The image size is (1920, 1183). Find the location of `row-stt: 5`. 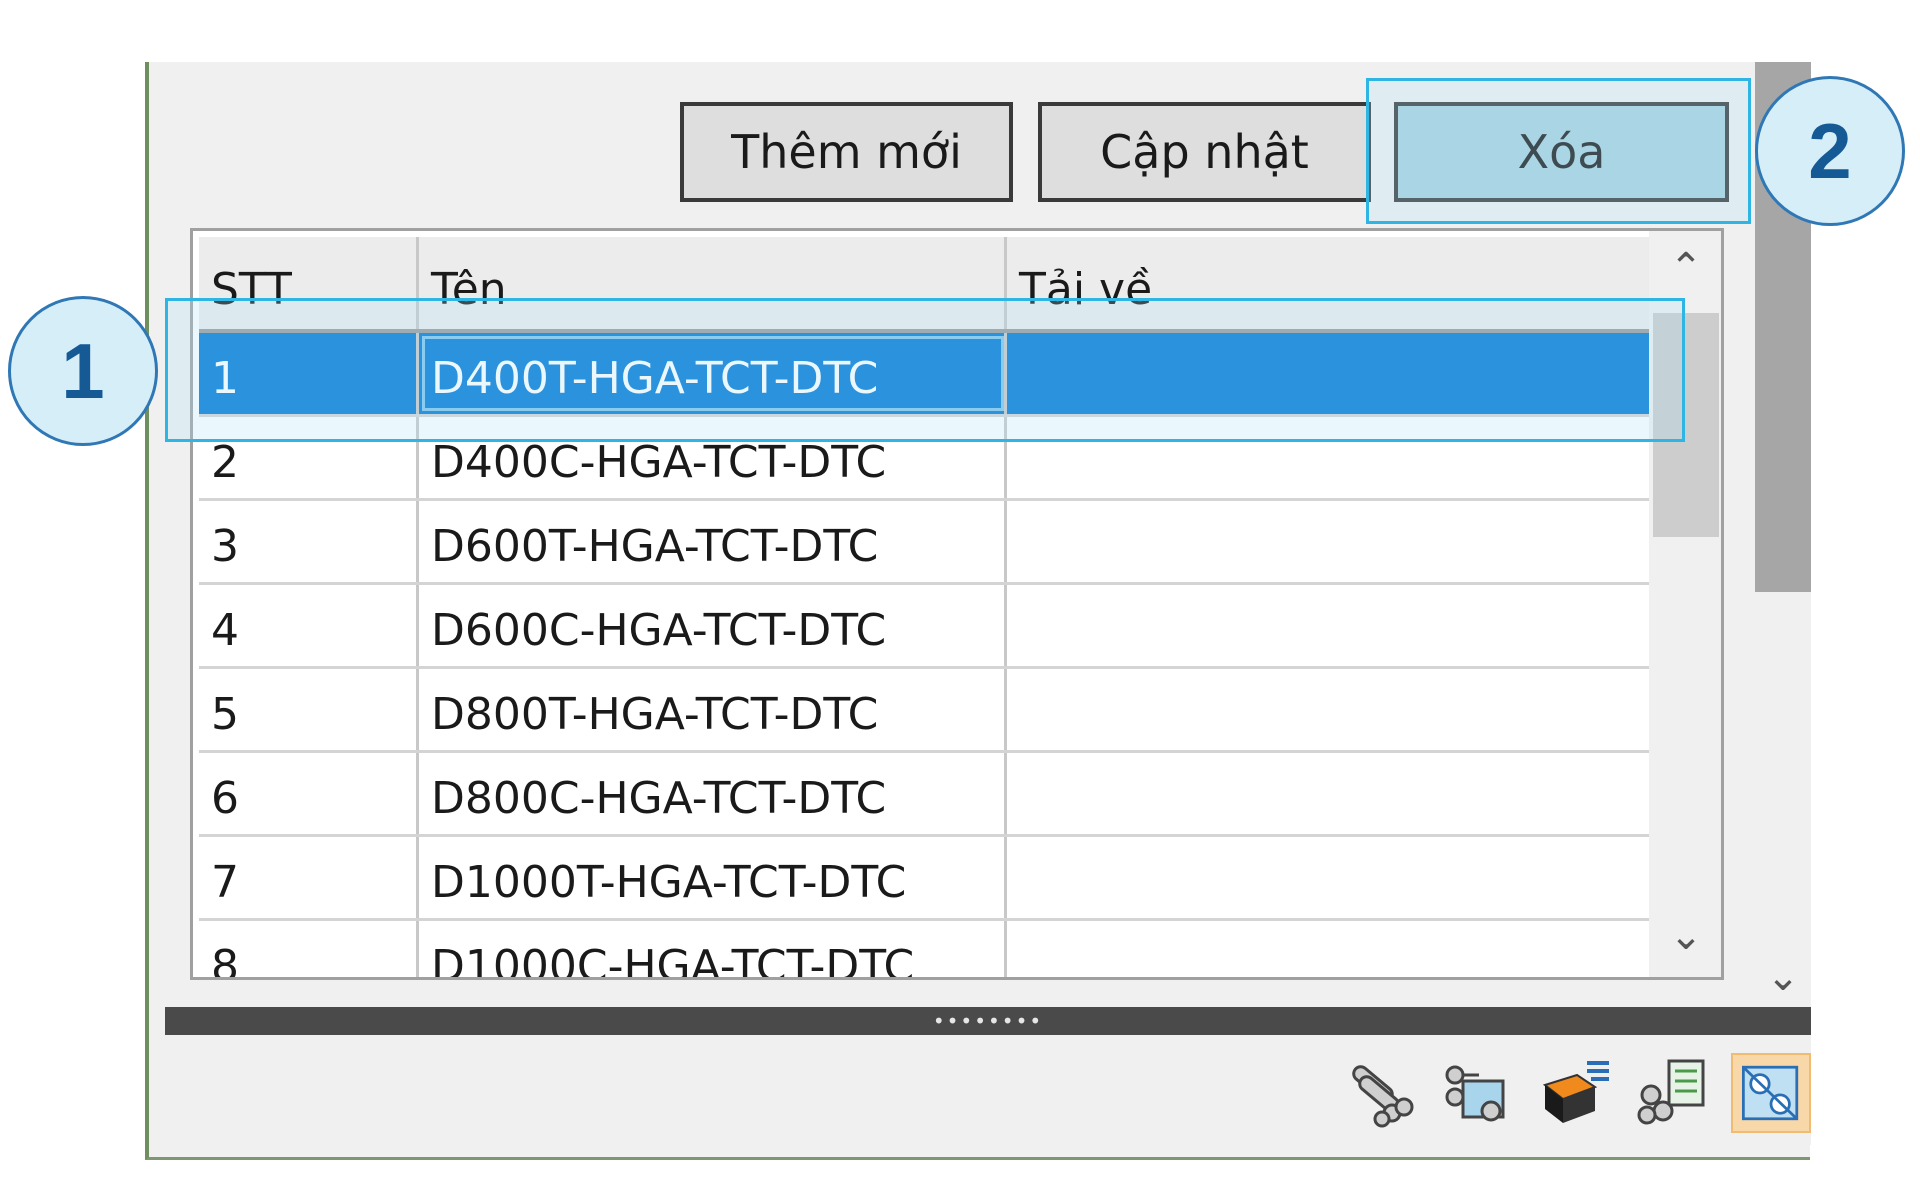

row-stt: 5 is located at coordinates (309, 709).